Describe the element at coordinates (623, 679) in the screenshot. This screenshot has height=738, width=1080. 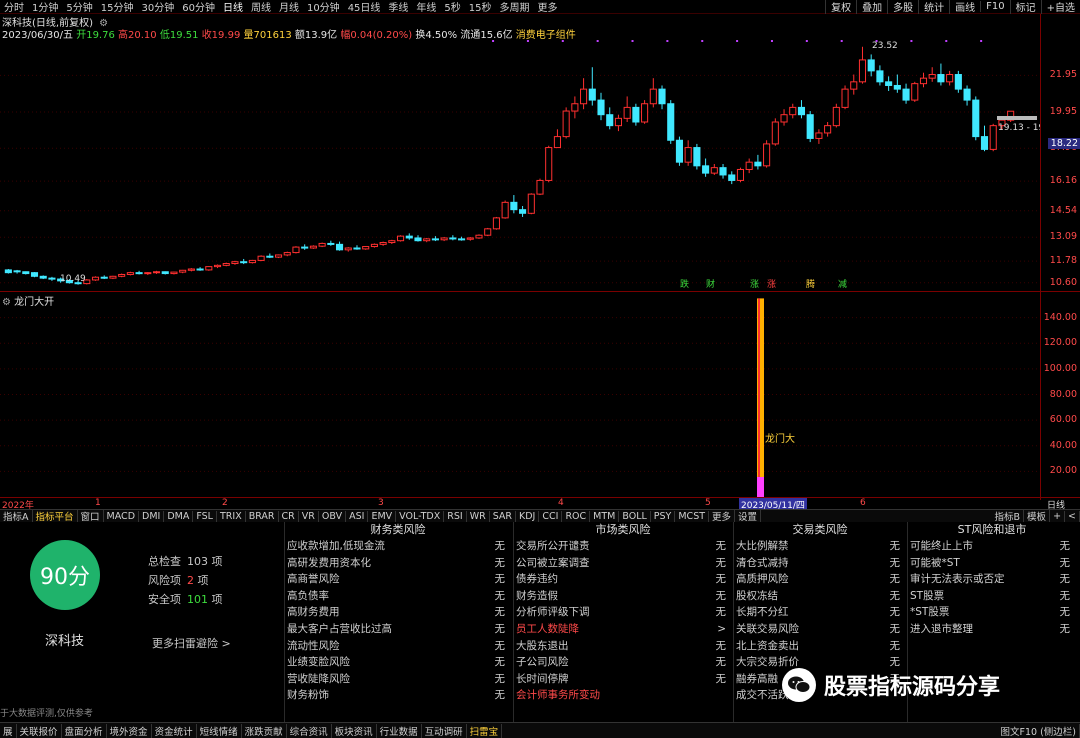
I see `risk-item: 长时间停牌无` at that location.